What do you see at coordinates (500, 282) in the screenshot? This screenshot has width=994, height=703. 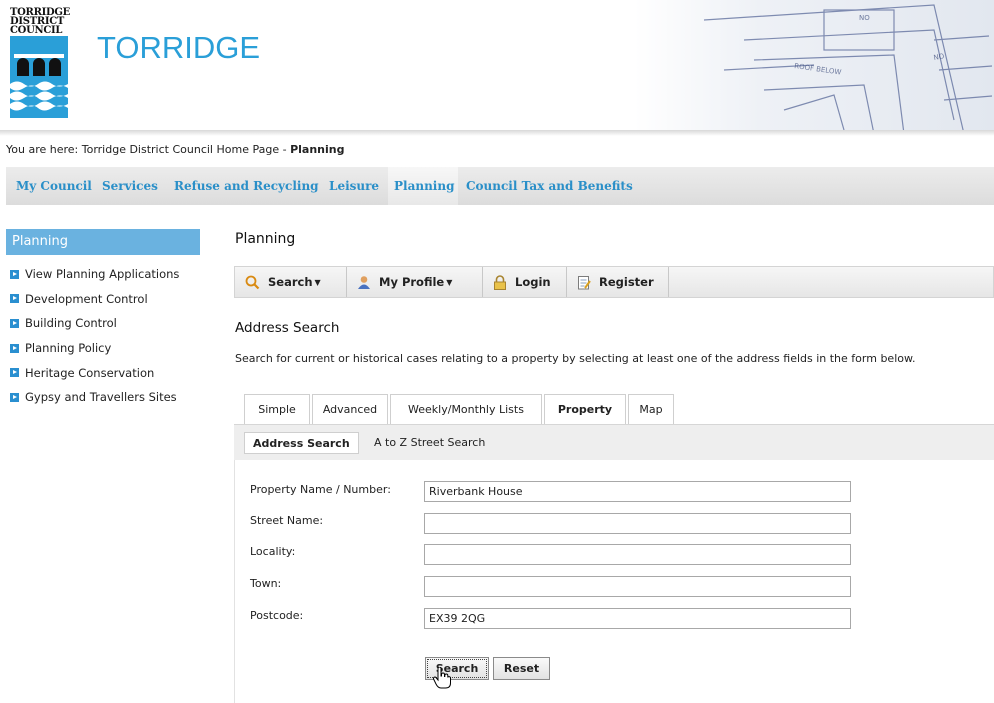 I see `lock-icon` at bounding box center [500, 282].